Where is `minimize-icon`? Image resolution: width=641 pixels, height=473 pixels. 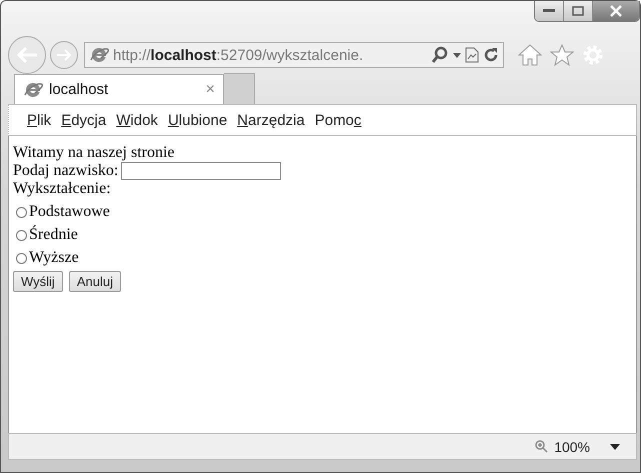 minimize-icon is located at coordinates (549, 11).